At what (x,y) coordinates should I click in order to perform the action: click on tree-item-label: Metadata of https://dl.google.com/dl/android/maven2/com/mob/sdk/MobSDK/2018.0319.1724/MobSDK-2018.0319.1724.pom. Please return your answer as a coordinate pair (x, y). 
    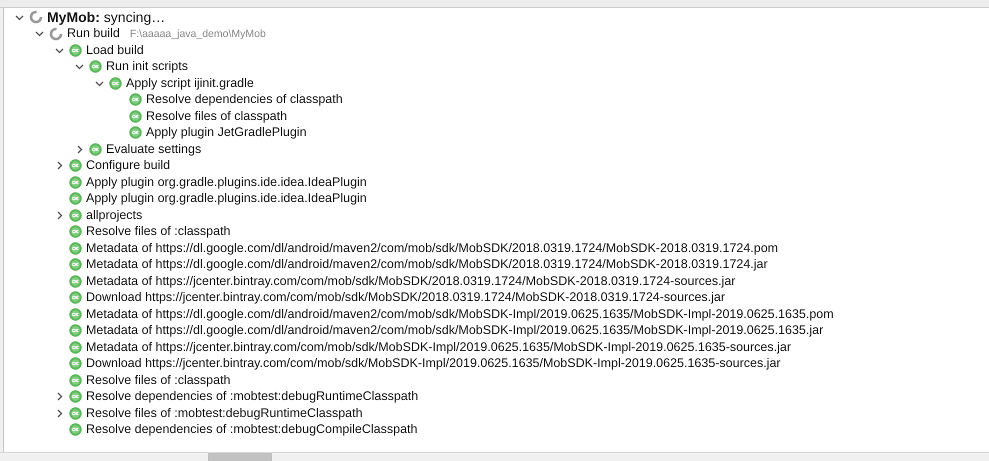
    Looking at the image, I should click on (432, 248).